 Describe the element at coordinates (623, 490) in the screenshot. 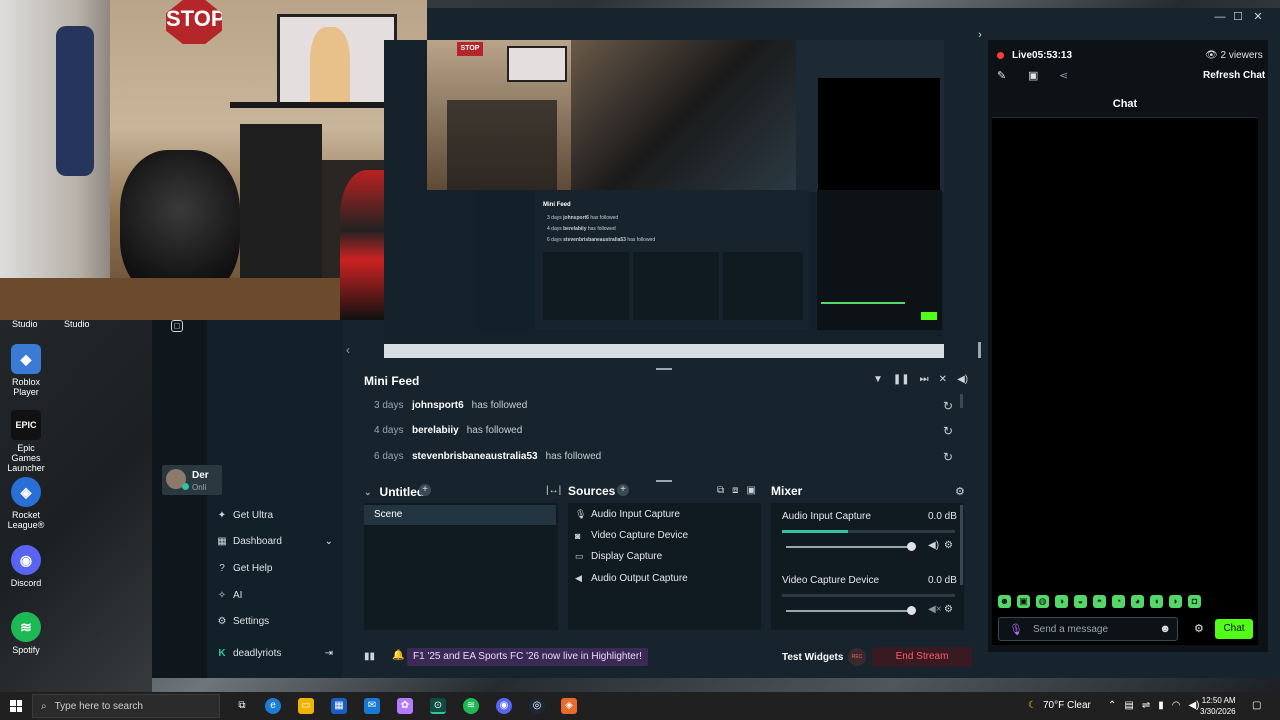

I see `add-source-button: +` at that location.